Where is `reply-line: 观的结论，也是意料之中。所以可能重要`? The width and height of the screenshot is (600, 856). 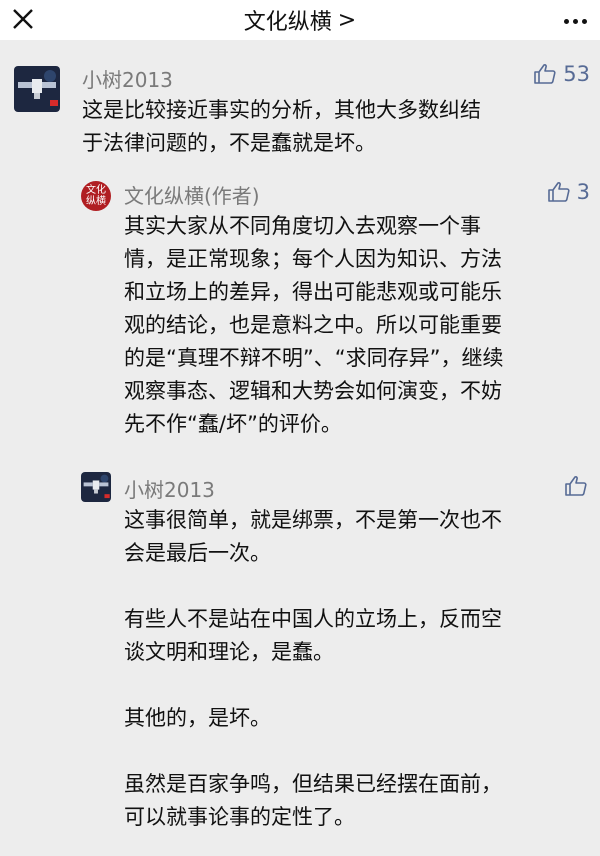
reply-line: 观的结论，也是意料之中。所以可能重要 is located at coordinates (313, 325).